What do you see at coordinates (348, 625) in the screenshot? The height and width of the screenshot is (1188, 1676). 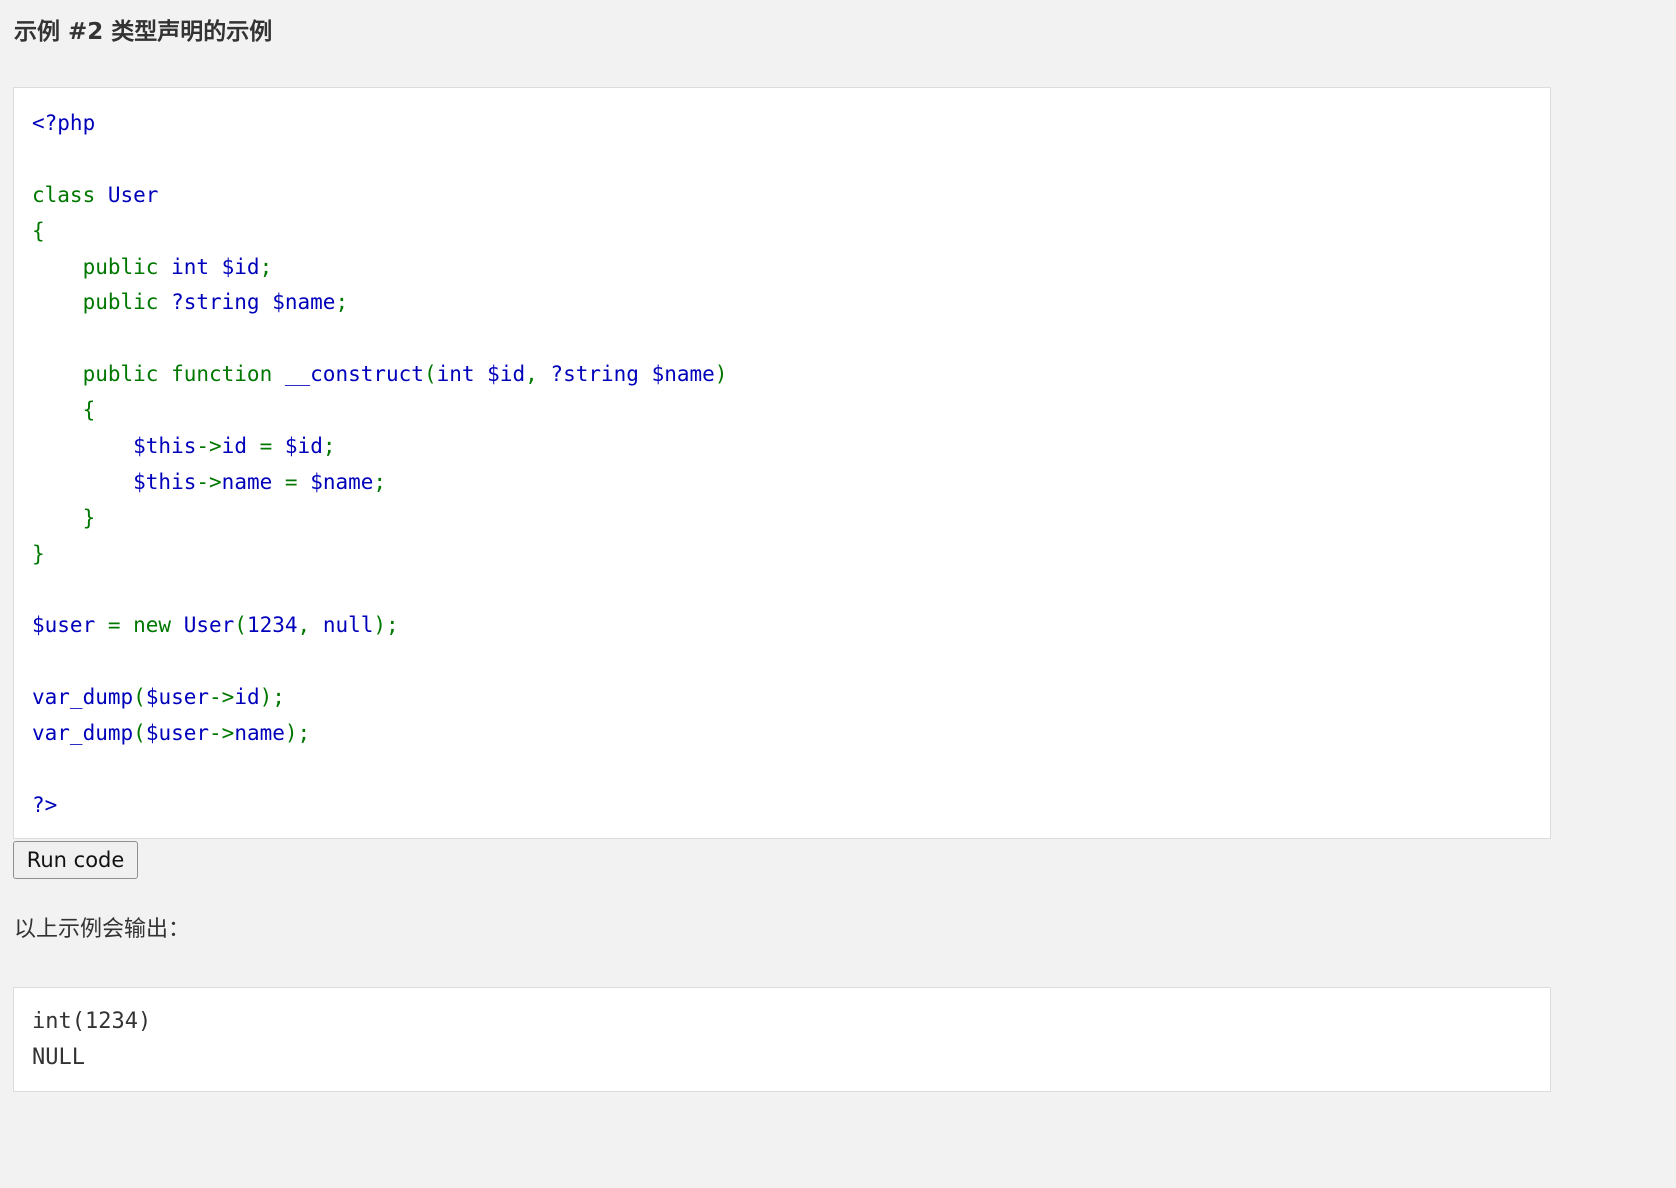 I see `code-token-default: null` at bounding box center [348, 625].